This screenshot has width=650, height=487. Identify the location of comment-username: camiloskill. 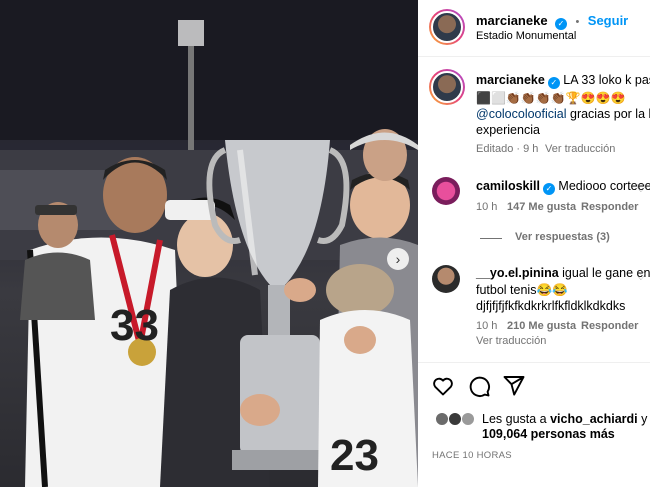
(508, 186).